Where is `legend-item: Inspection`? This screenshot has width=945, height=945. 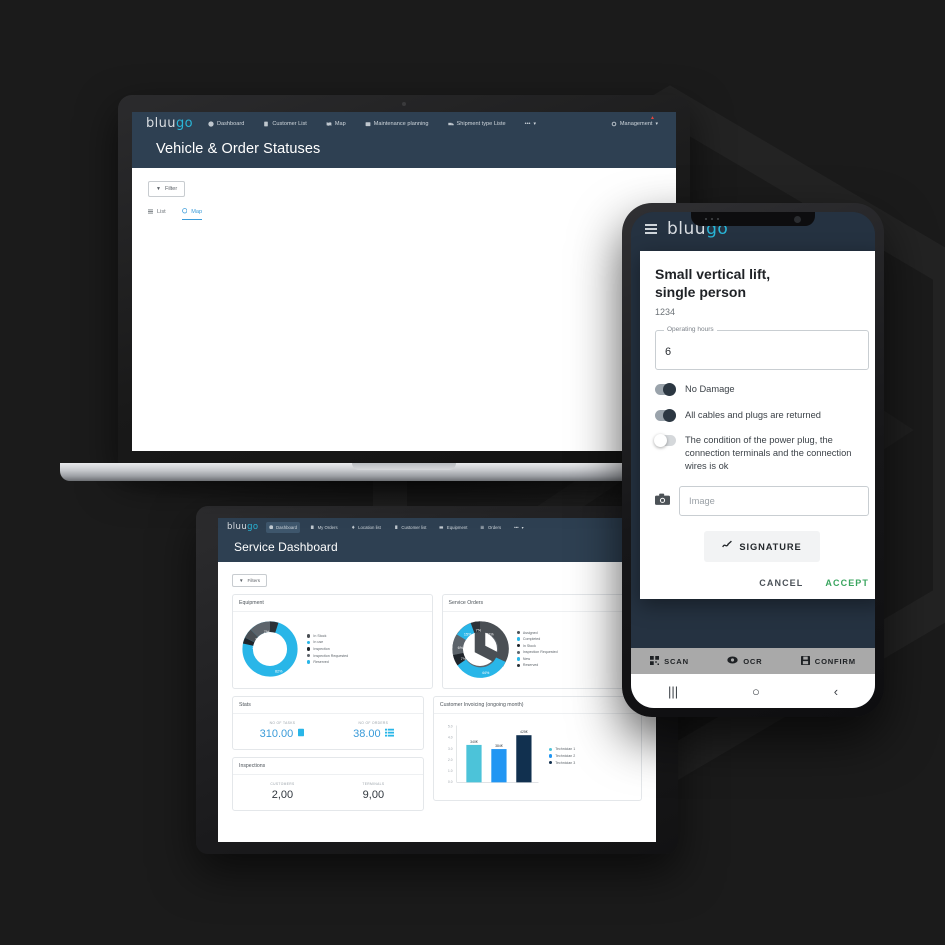 legend-item: Inspection is located at coordinates (327, 649).